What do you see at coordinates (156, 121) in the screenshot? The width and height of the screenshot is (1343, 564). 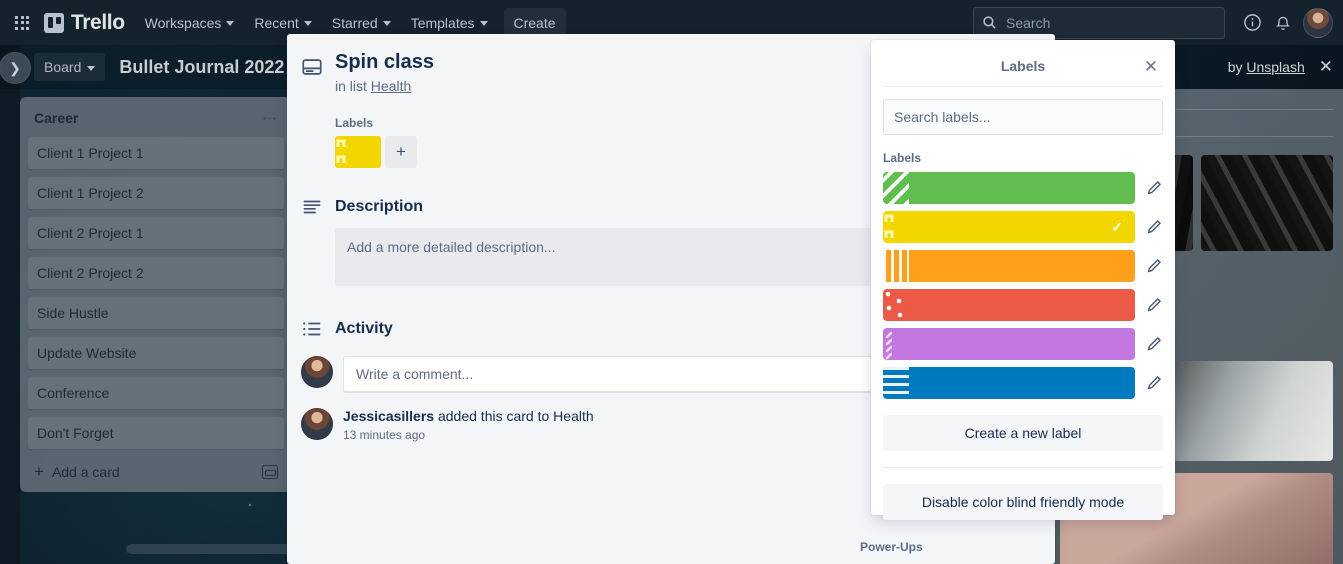 I see `list-header: Career ⋯` at bounding box center [156, 121].